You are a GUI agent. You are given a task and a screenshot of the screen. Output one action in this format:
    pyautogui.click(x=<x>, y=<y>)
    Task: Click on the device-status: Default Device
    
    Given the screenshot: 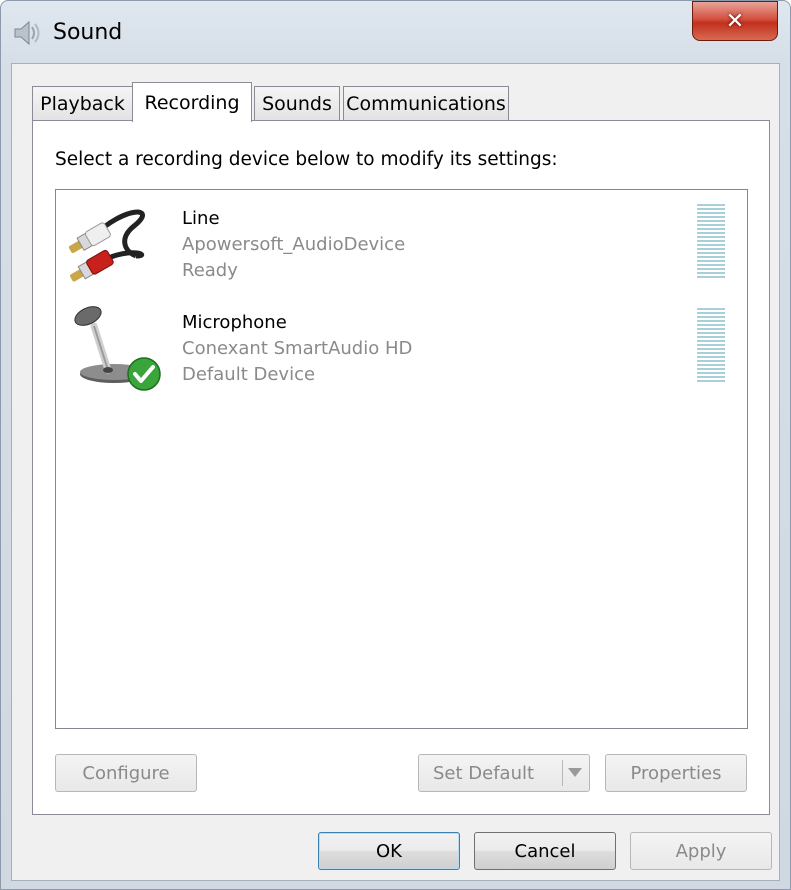 What is the action you would take?
    pyautogui.click(x=249, y=374)
    